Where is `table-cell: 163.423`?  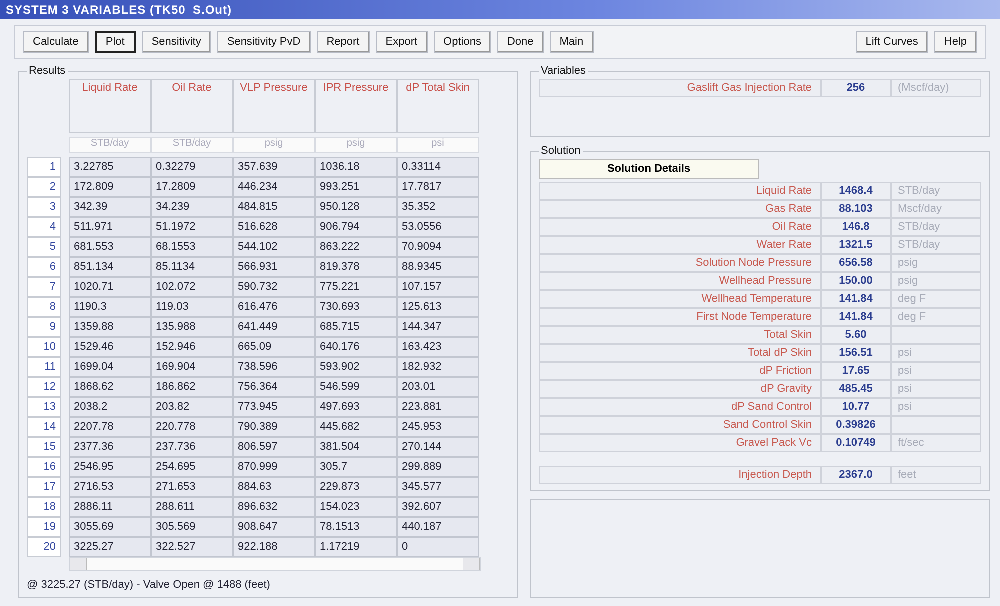
table-cell: 163.423 is located at coordinates (438, 347).